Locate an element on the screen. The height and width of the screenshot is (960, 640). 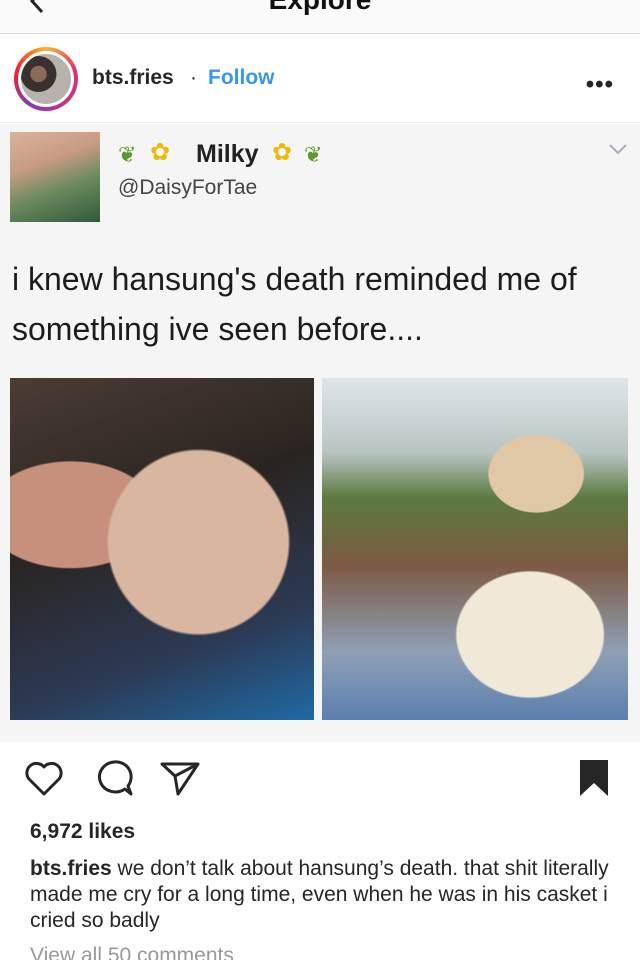
more-options-icon: ••• is located at coordinates (600, 85).